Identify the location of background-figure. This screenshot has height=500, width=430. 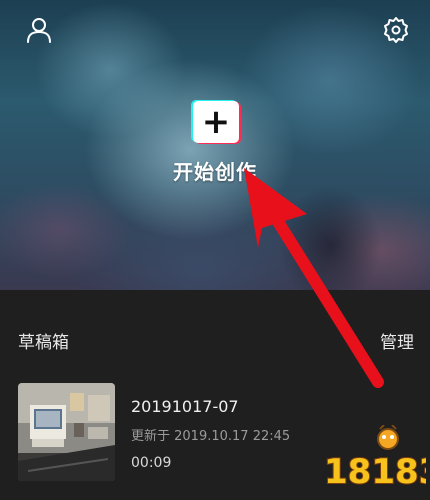
(330, 232).